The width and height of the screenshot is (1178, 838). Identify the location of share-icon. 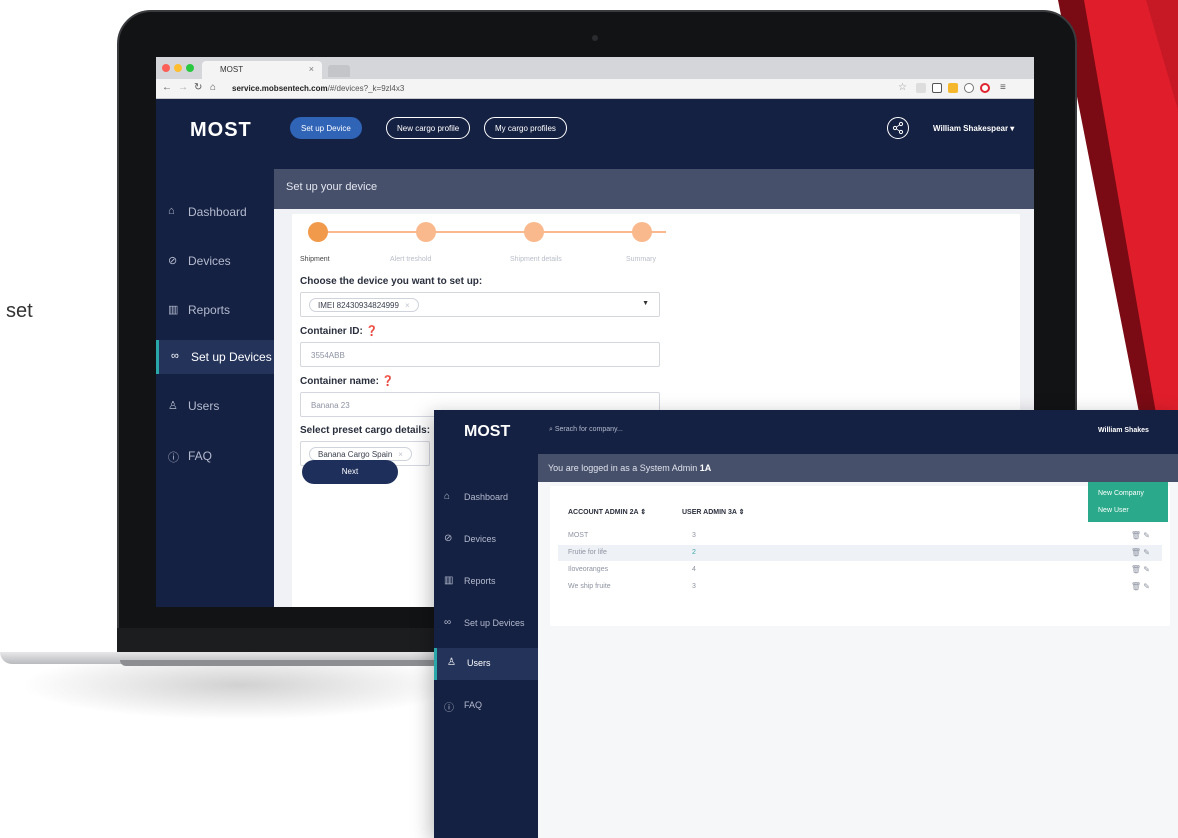
(898, 128).